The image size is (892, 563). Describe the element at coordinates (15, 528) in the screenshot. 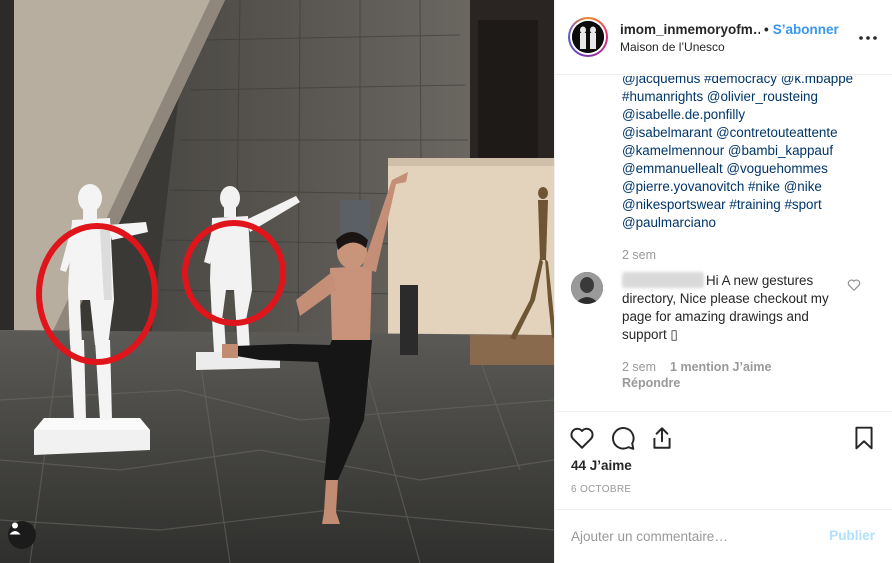

I see `user-tag-icon` at that location.